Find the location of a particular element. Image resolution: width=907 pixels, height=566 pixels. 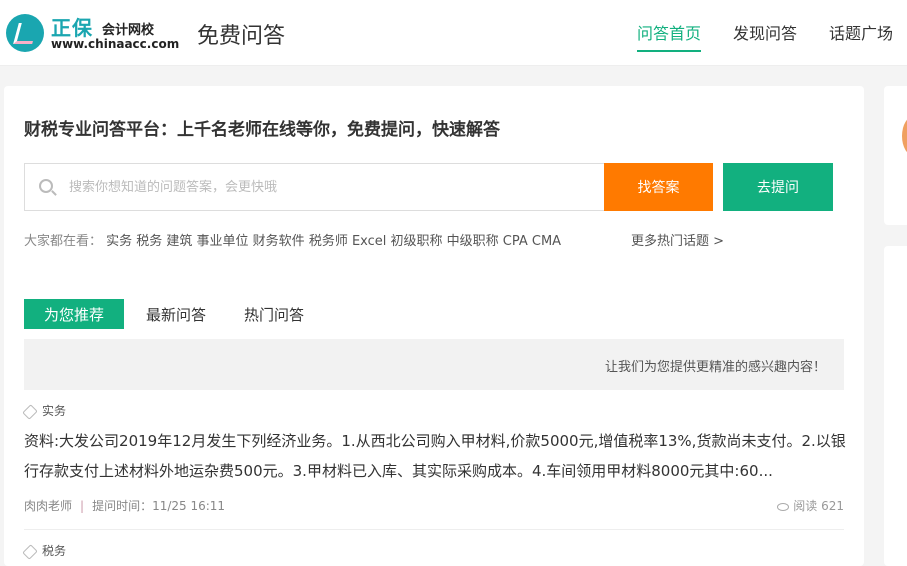

question-meta: 肉肉老师 | 提问时间：11/25 16:11 is located at coordinates (125, 506).